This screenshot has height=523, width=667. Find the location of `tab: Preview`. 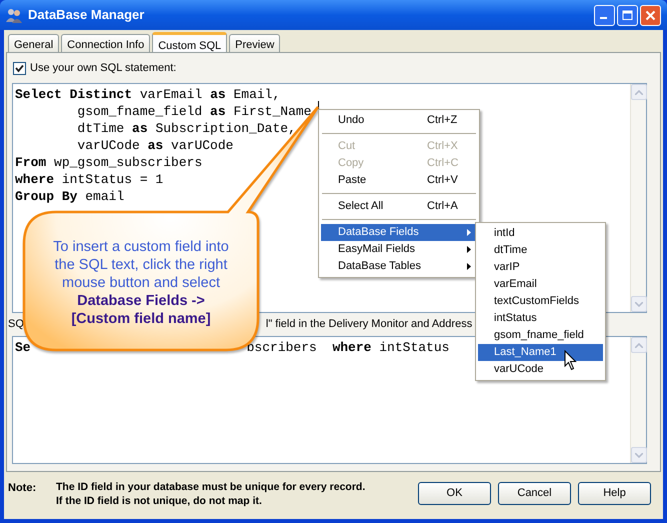

tab: Preview is located at coordinates (254, 43).